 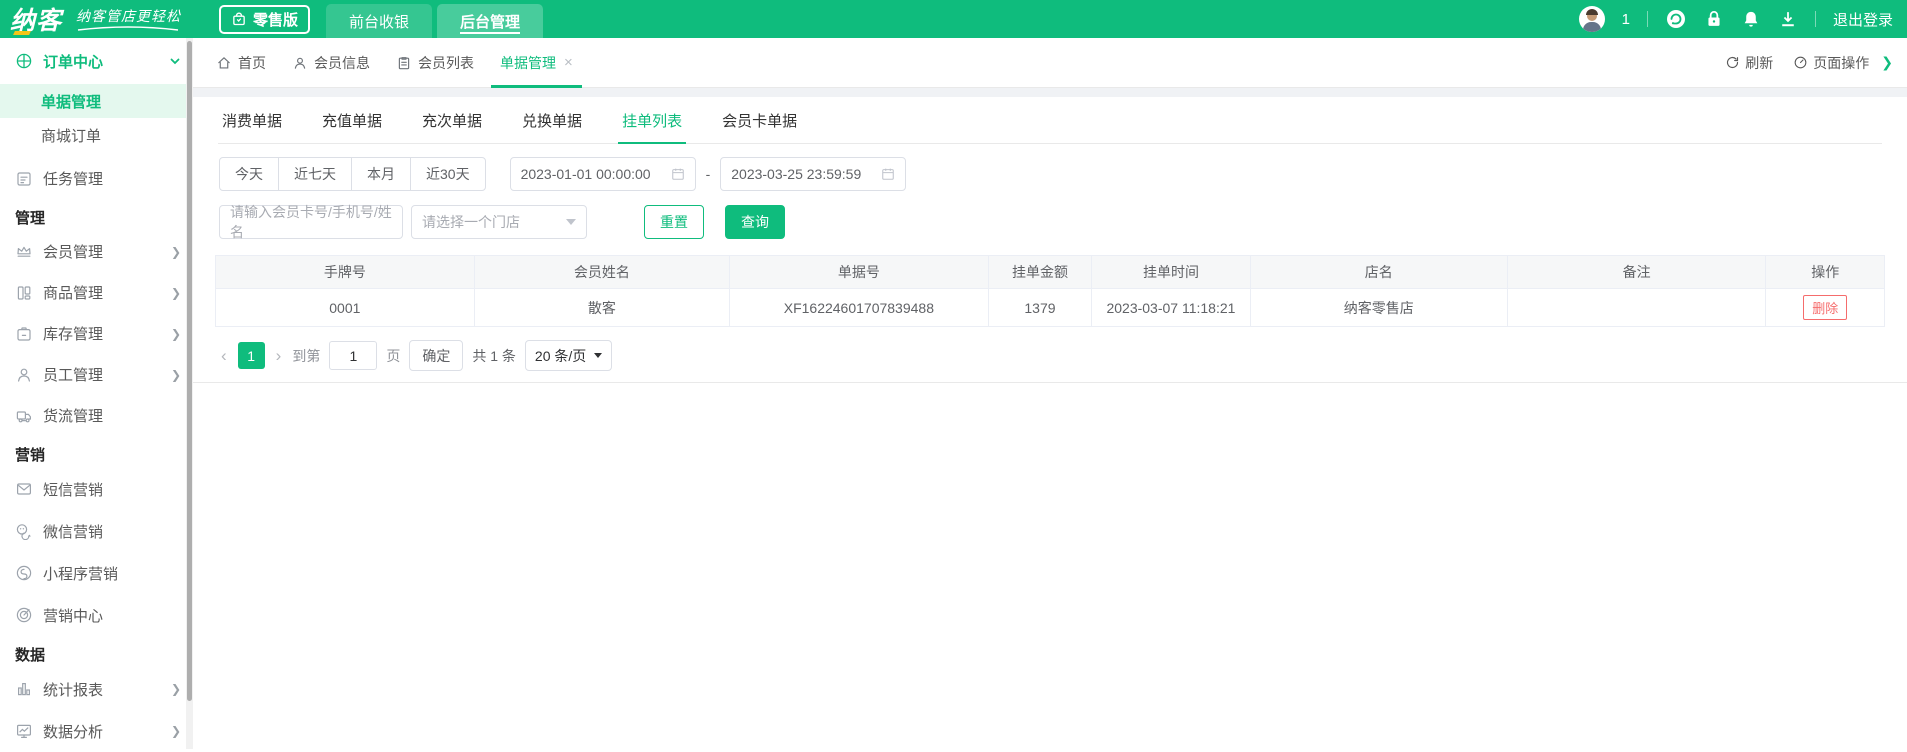 I want to click on sidebar-scrollbar-thumb, so click(x=189, y=371).